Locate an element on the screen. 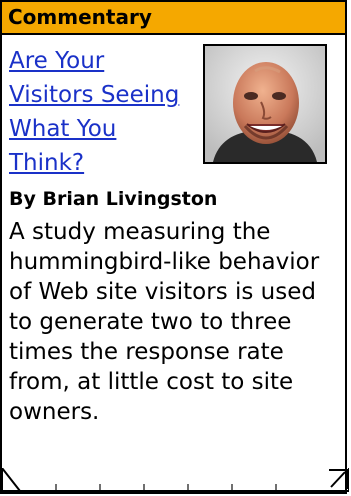 This screenshot has width=351, height=496. article-byline: By Brian Livingston is located at coordinates (113, 199).